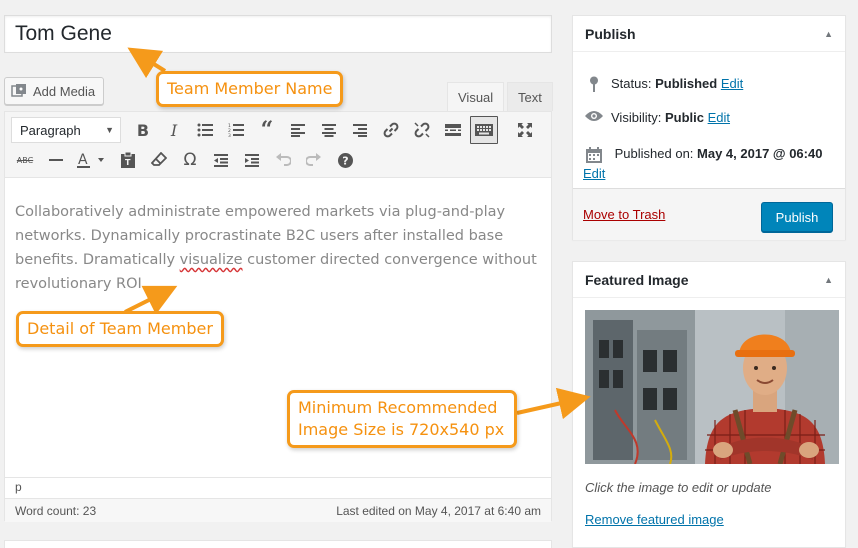 The image size is (858, 548). Describe the element at coordinates (143, 130) in the screenshot. I see `bold-icon: B` at that location.